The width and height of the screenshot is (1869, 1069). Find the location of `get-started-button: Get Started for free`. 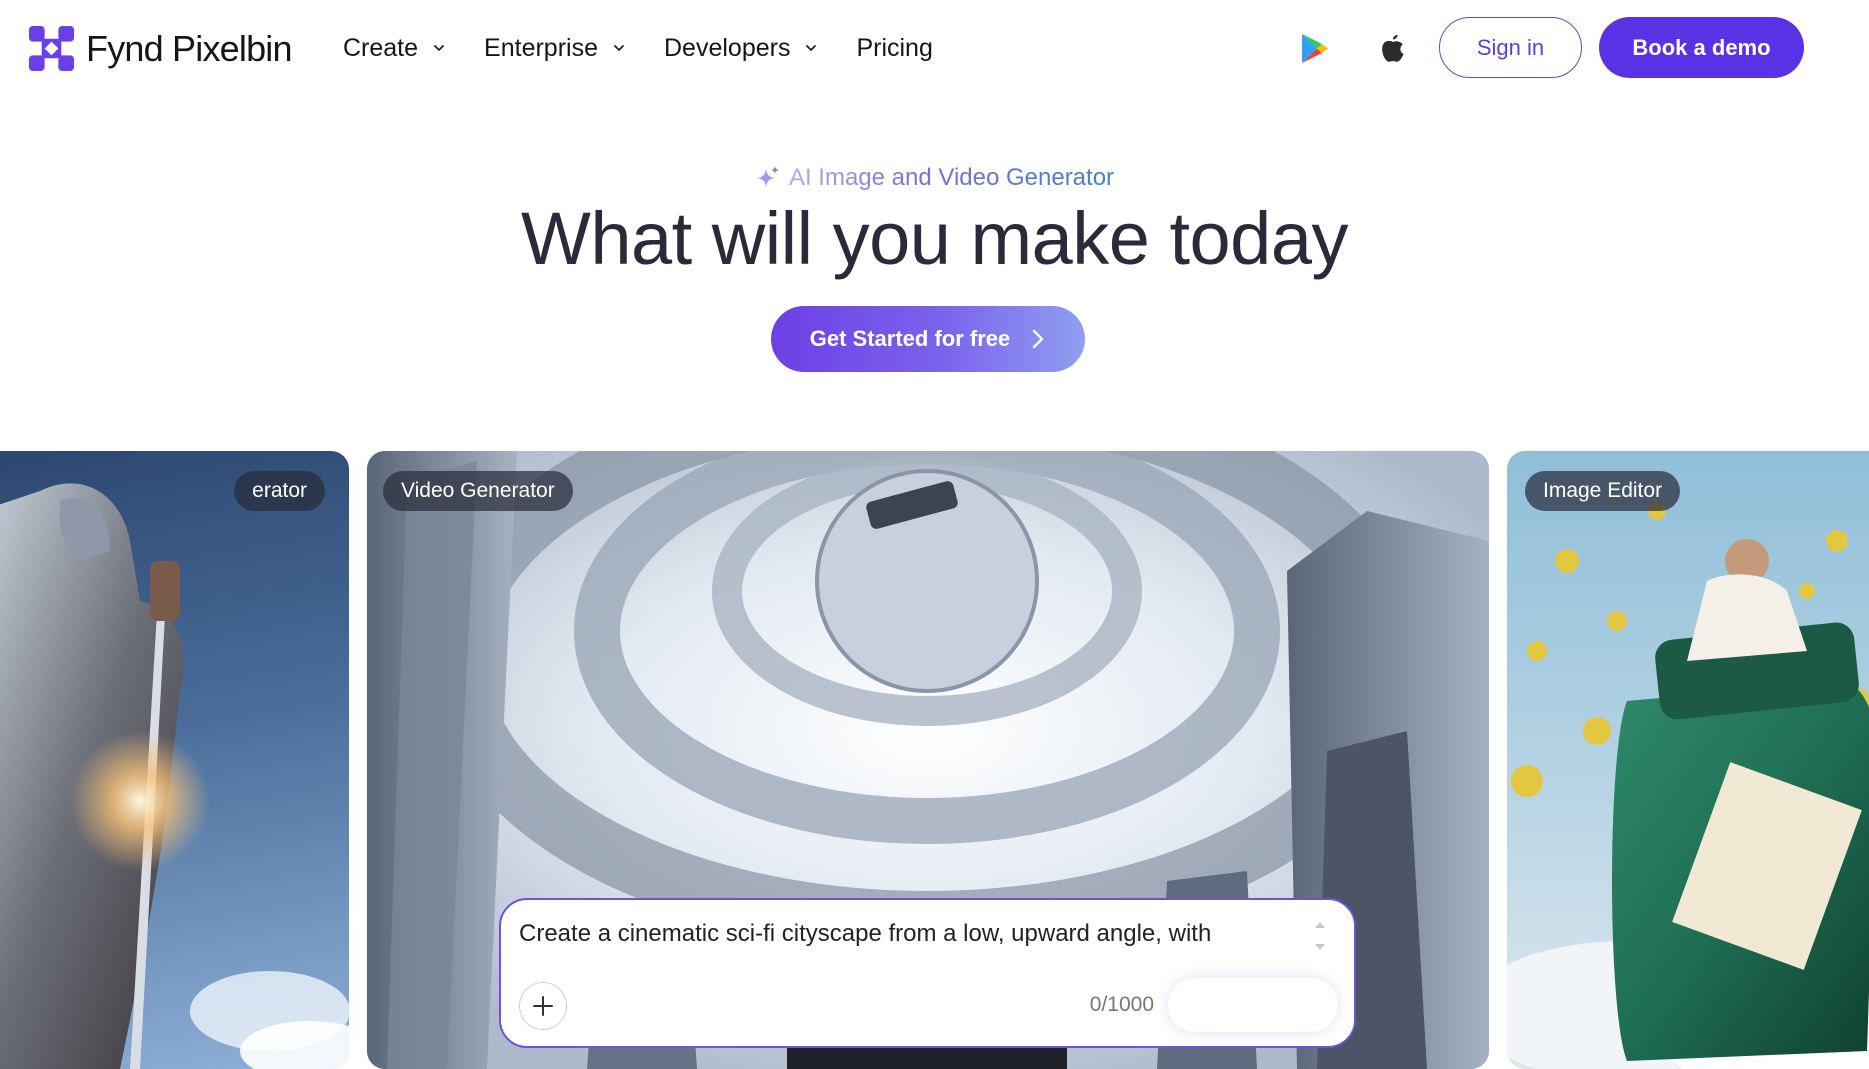

get-started-button: Get Started for free is located at coordinates (928, 339).